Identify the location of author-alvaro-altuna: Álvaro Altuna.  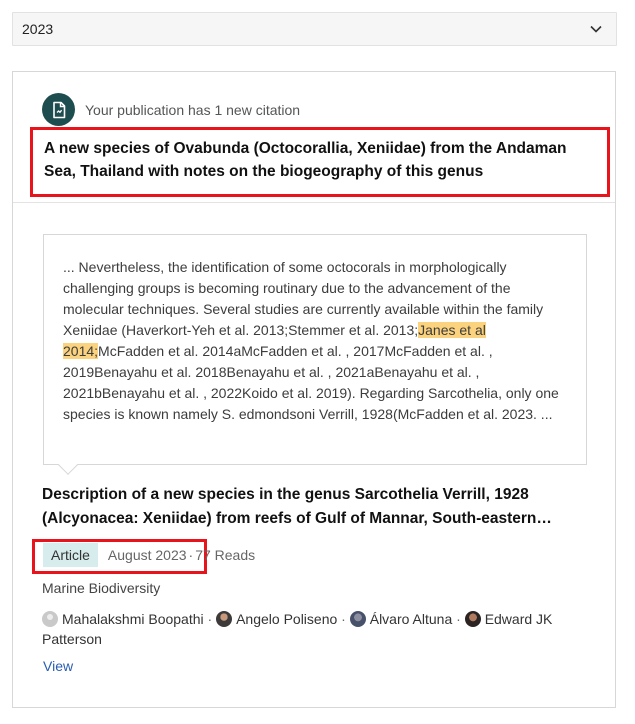
(401, 619).